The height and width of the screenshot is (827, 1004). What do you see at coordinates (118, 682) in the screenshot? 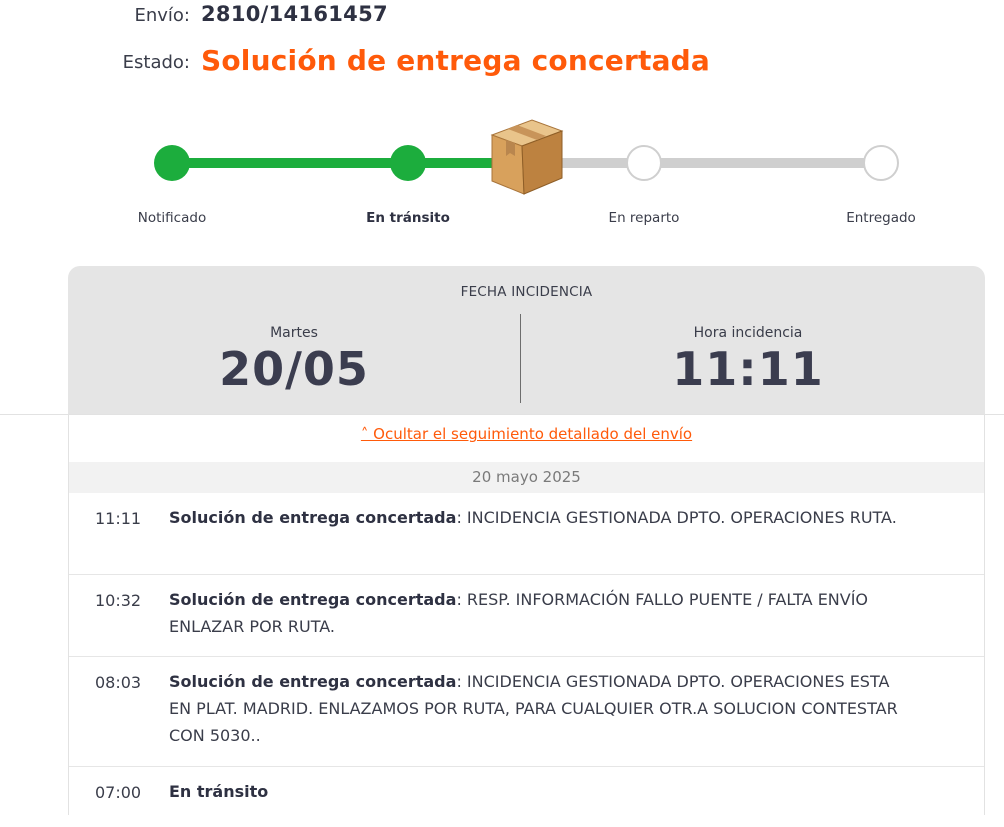
I see `event-time: 08:03` at bounding box center [118, 682].